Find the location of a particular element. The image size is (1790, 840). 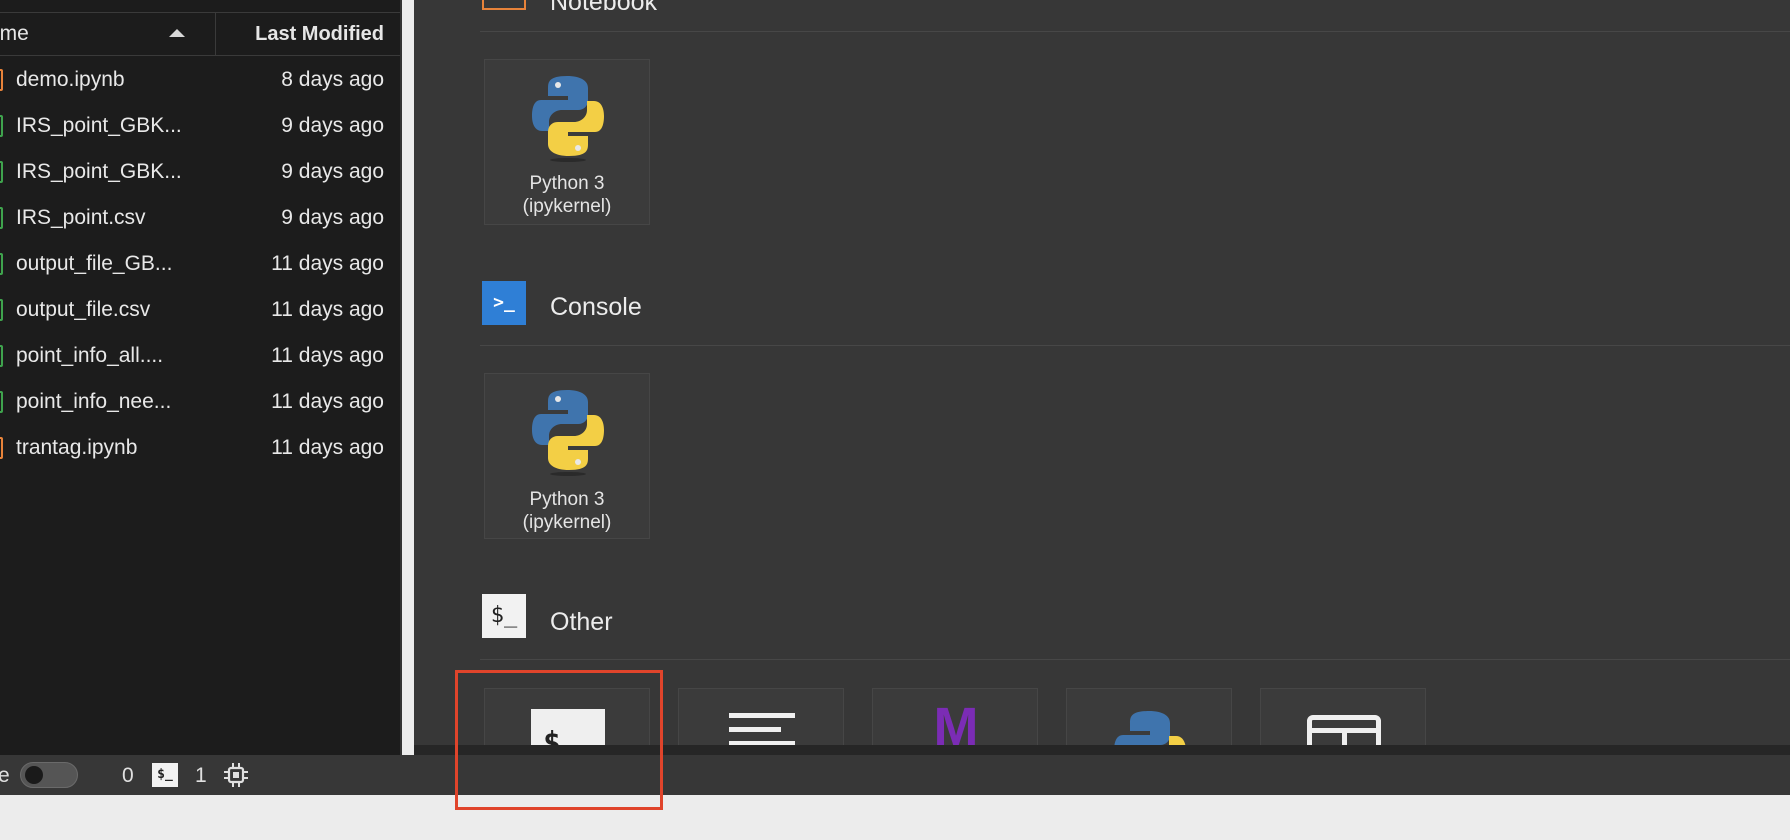

file-name: IRS_point.csv is located at coordinates (81, 217).